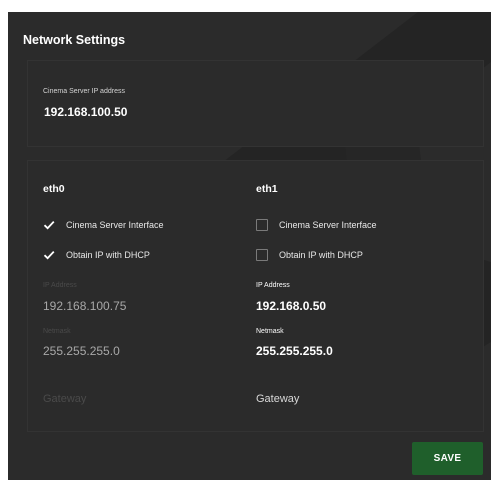  Describe the element at coordinates (54, 189) in the screenshot. I see `eth0-title: eth0` at that location.